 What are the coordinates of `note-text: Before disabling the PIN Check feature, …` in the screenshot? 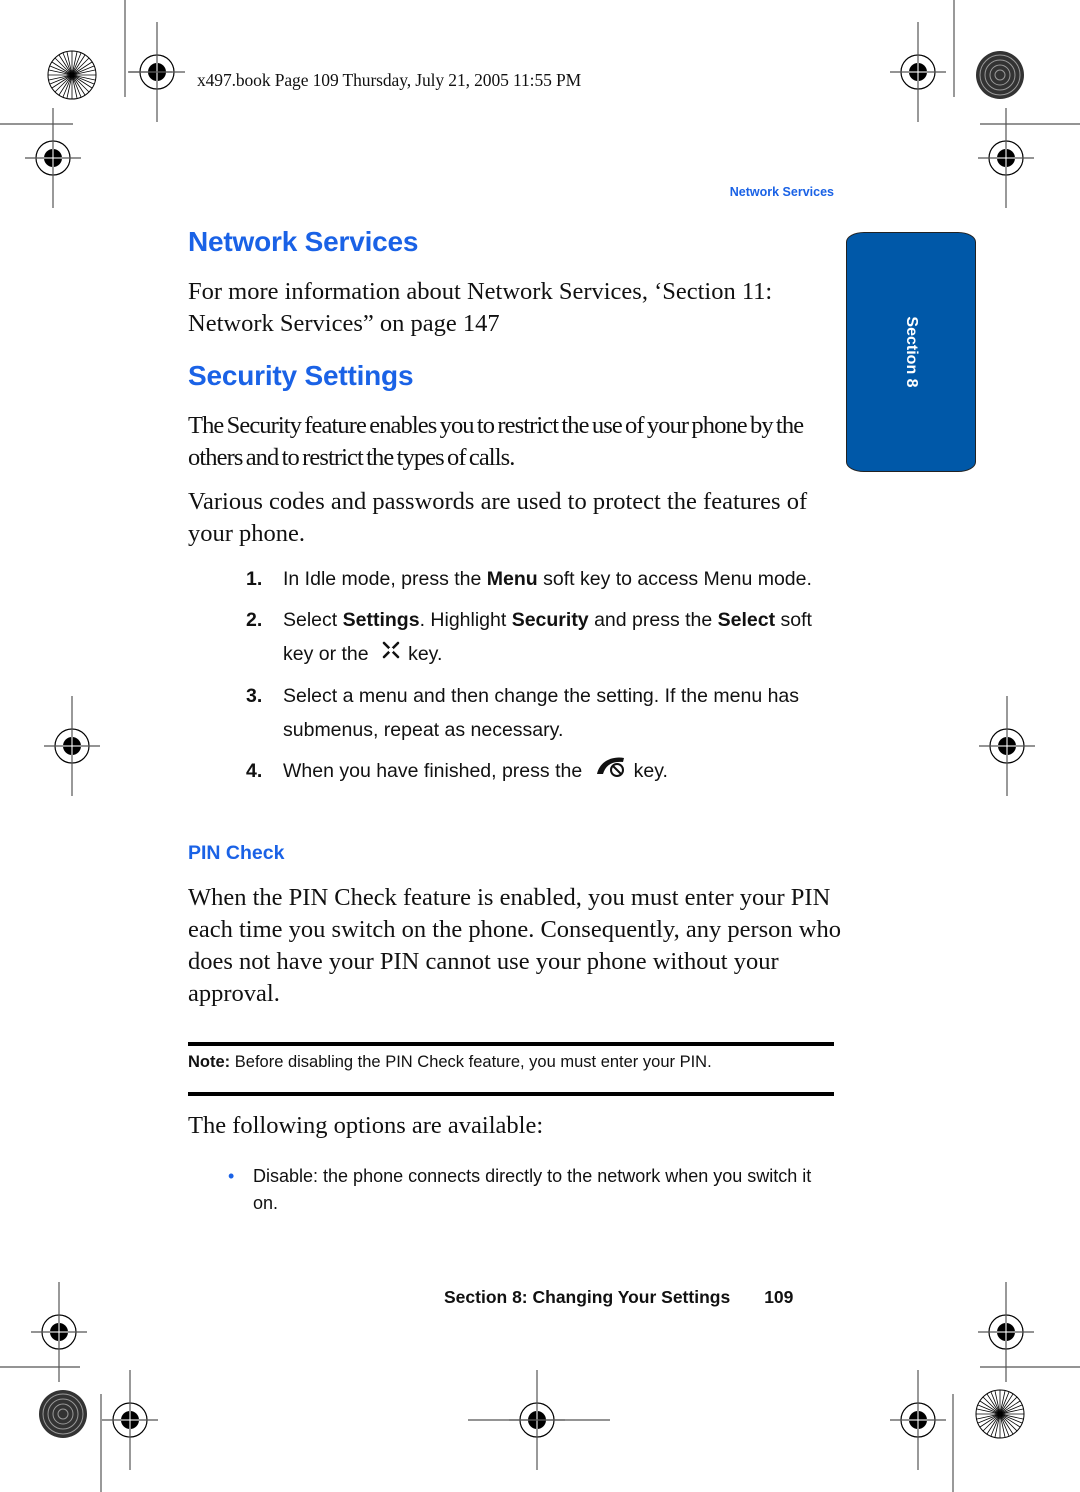 It's located at (471, 1062).